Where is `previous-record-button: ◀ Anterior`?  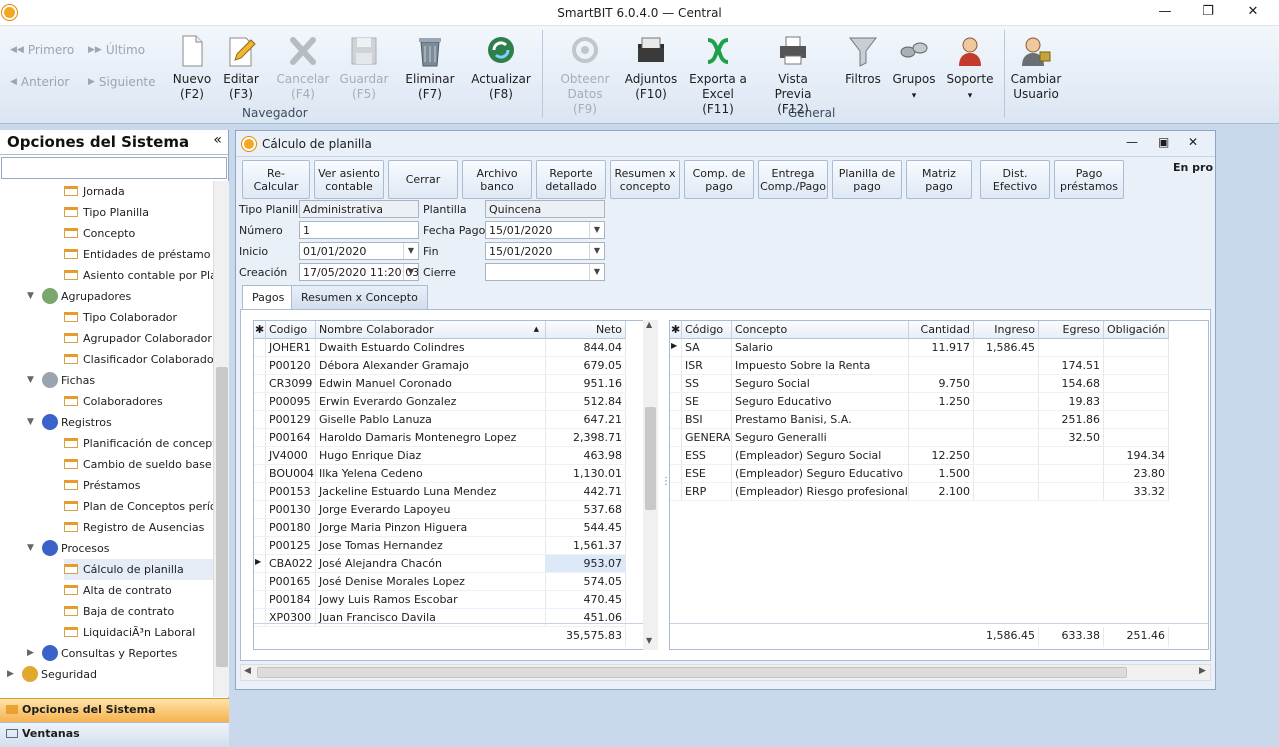 previous-record-button: ◀ Anterior is located at coordinates (39, 82).